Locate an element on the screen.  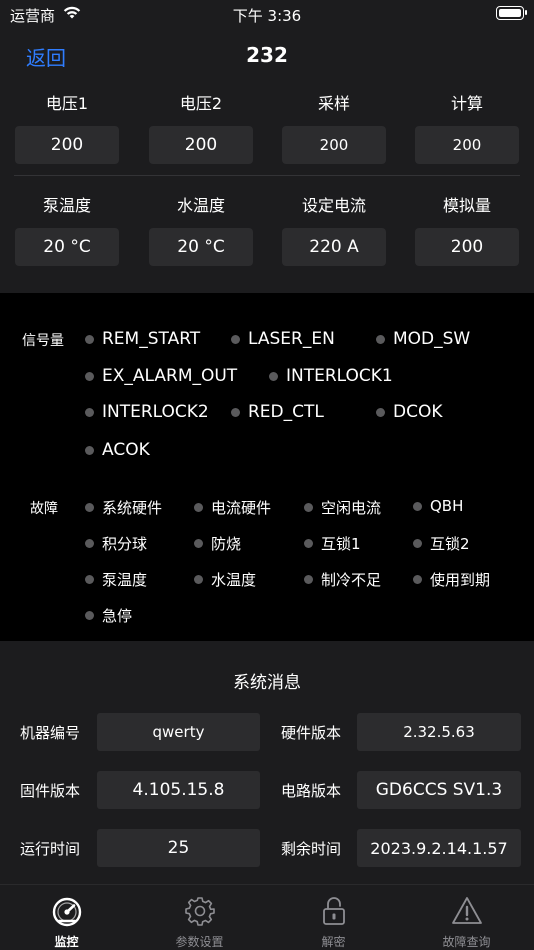
signal-indicator: LASER_EN is located at coordinates (283, 339).